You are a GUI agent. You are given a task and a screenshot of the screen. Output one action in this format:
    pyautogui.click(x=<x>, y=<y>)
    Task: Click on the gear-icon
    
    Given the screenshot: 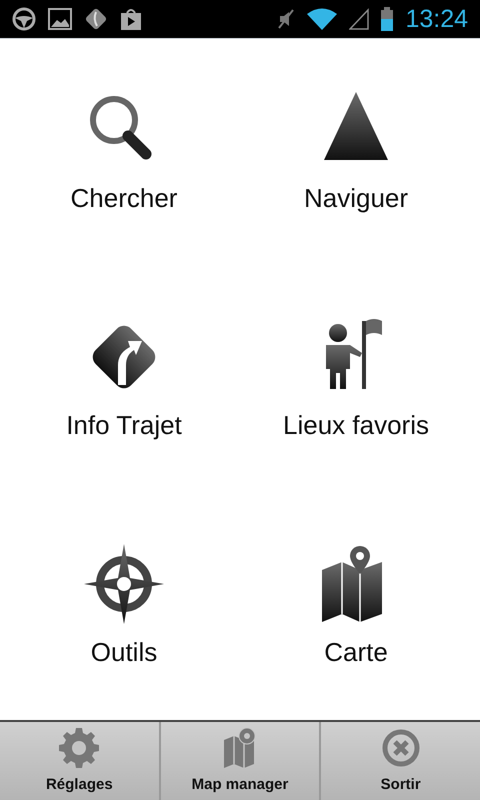 What is the action you would take?
    pyautogui.click(x=79, y=748)
    